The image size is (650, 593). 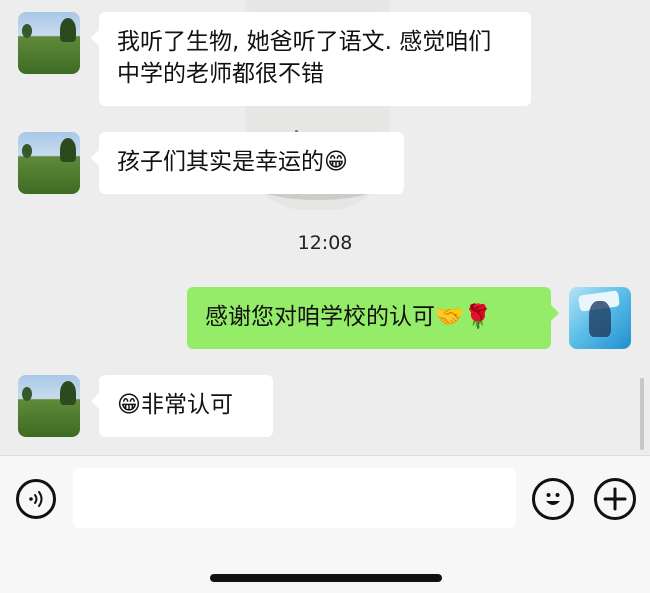 I want to click on message-text: 我听了生物, 她爸听了语文. 感觉咱们中学的老师都很不错, so click(x=304, y=58).